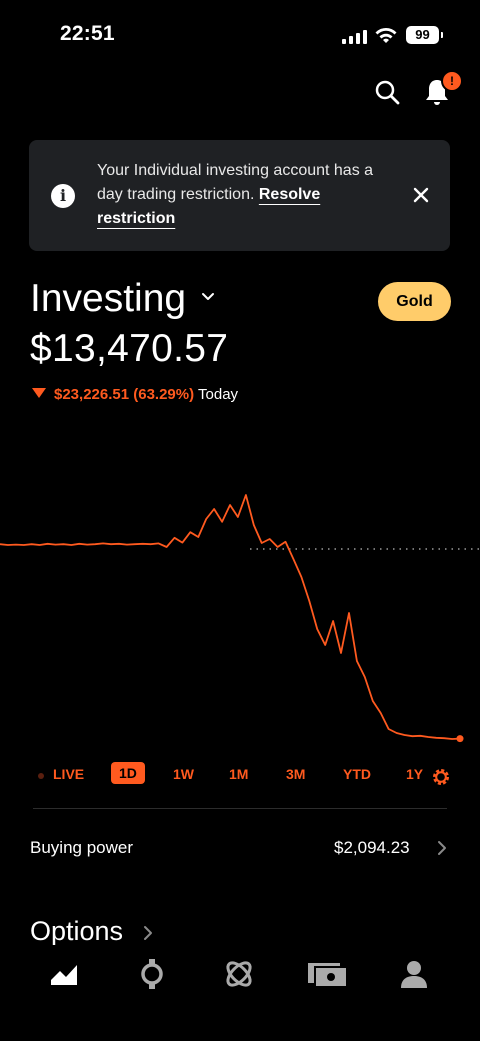 Image resolution: width=480 pixels, height=1041 pixels. Describe the element at coordinates (128, 773) in the screenshot. I see `range-1d: 1D` at that location.